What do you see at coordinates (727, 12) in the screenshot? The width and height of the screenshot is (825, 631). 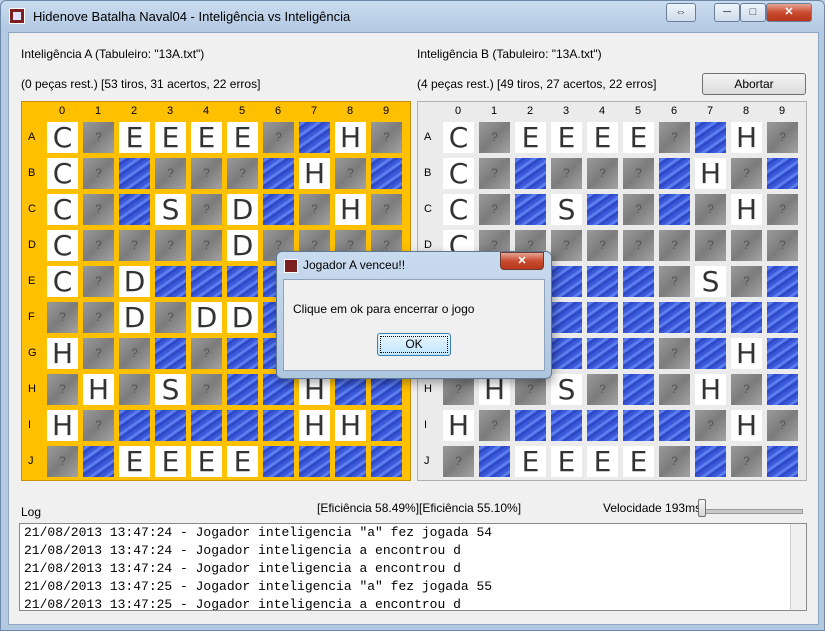 I see `minimize-button: ─` at bounding box center [727, 12].